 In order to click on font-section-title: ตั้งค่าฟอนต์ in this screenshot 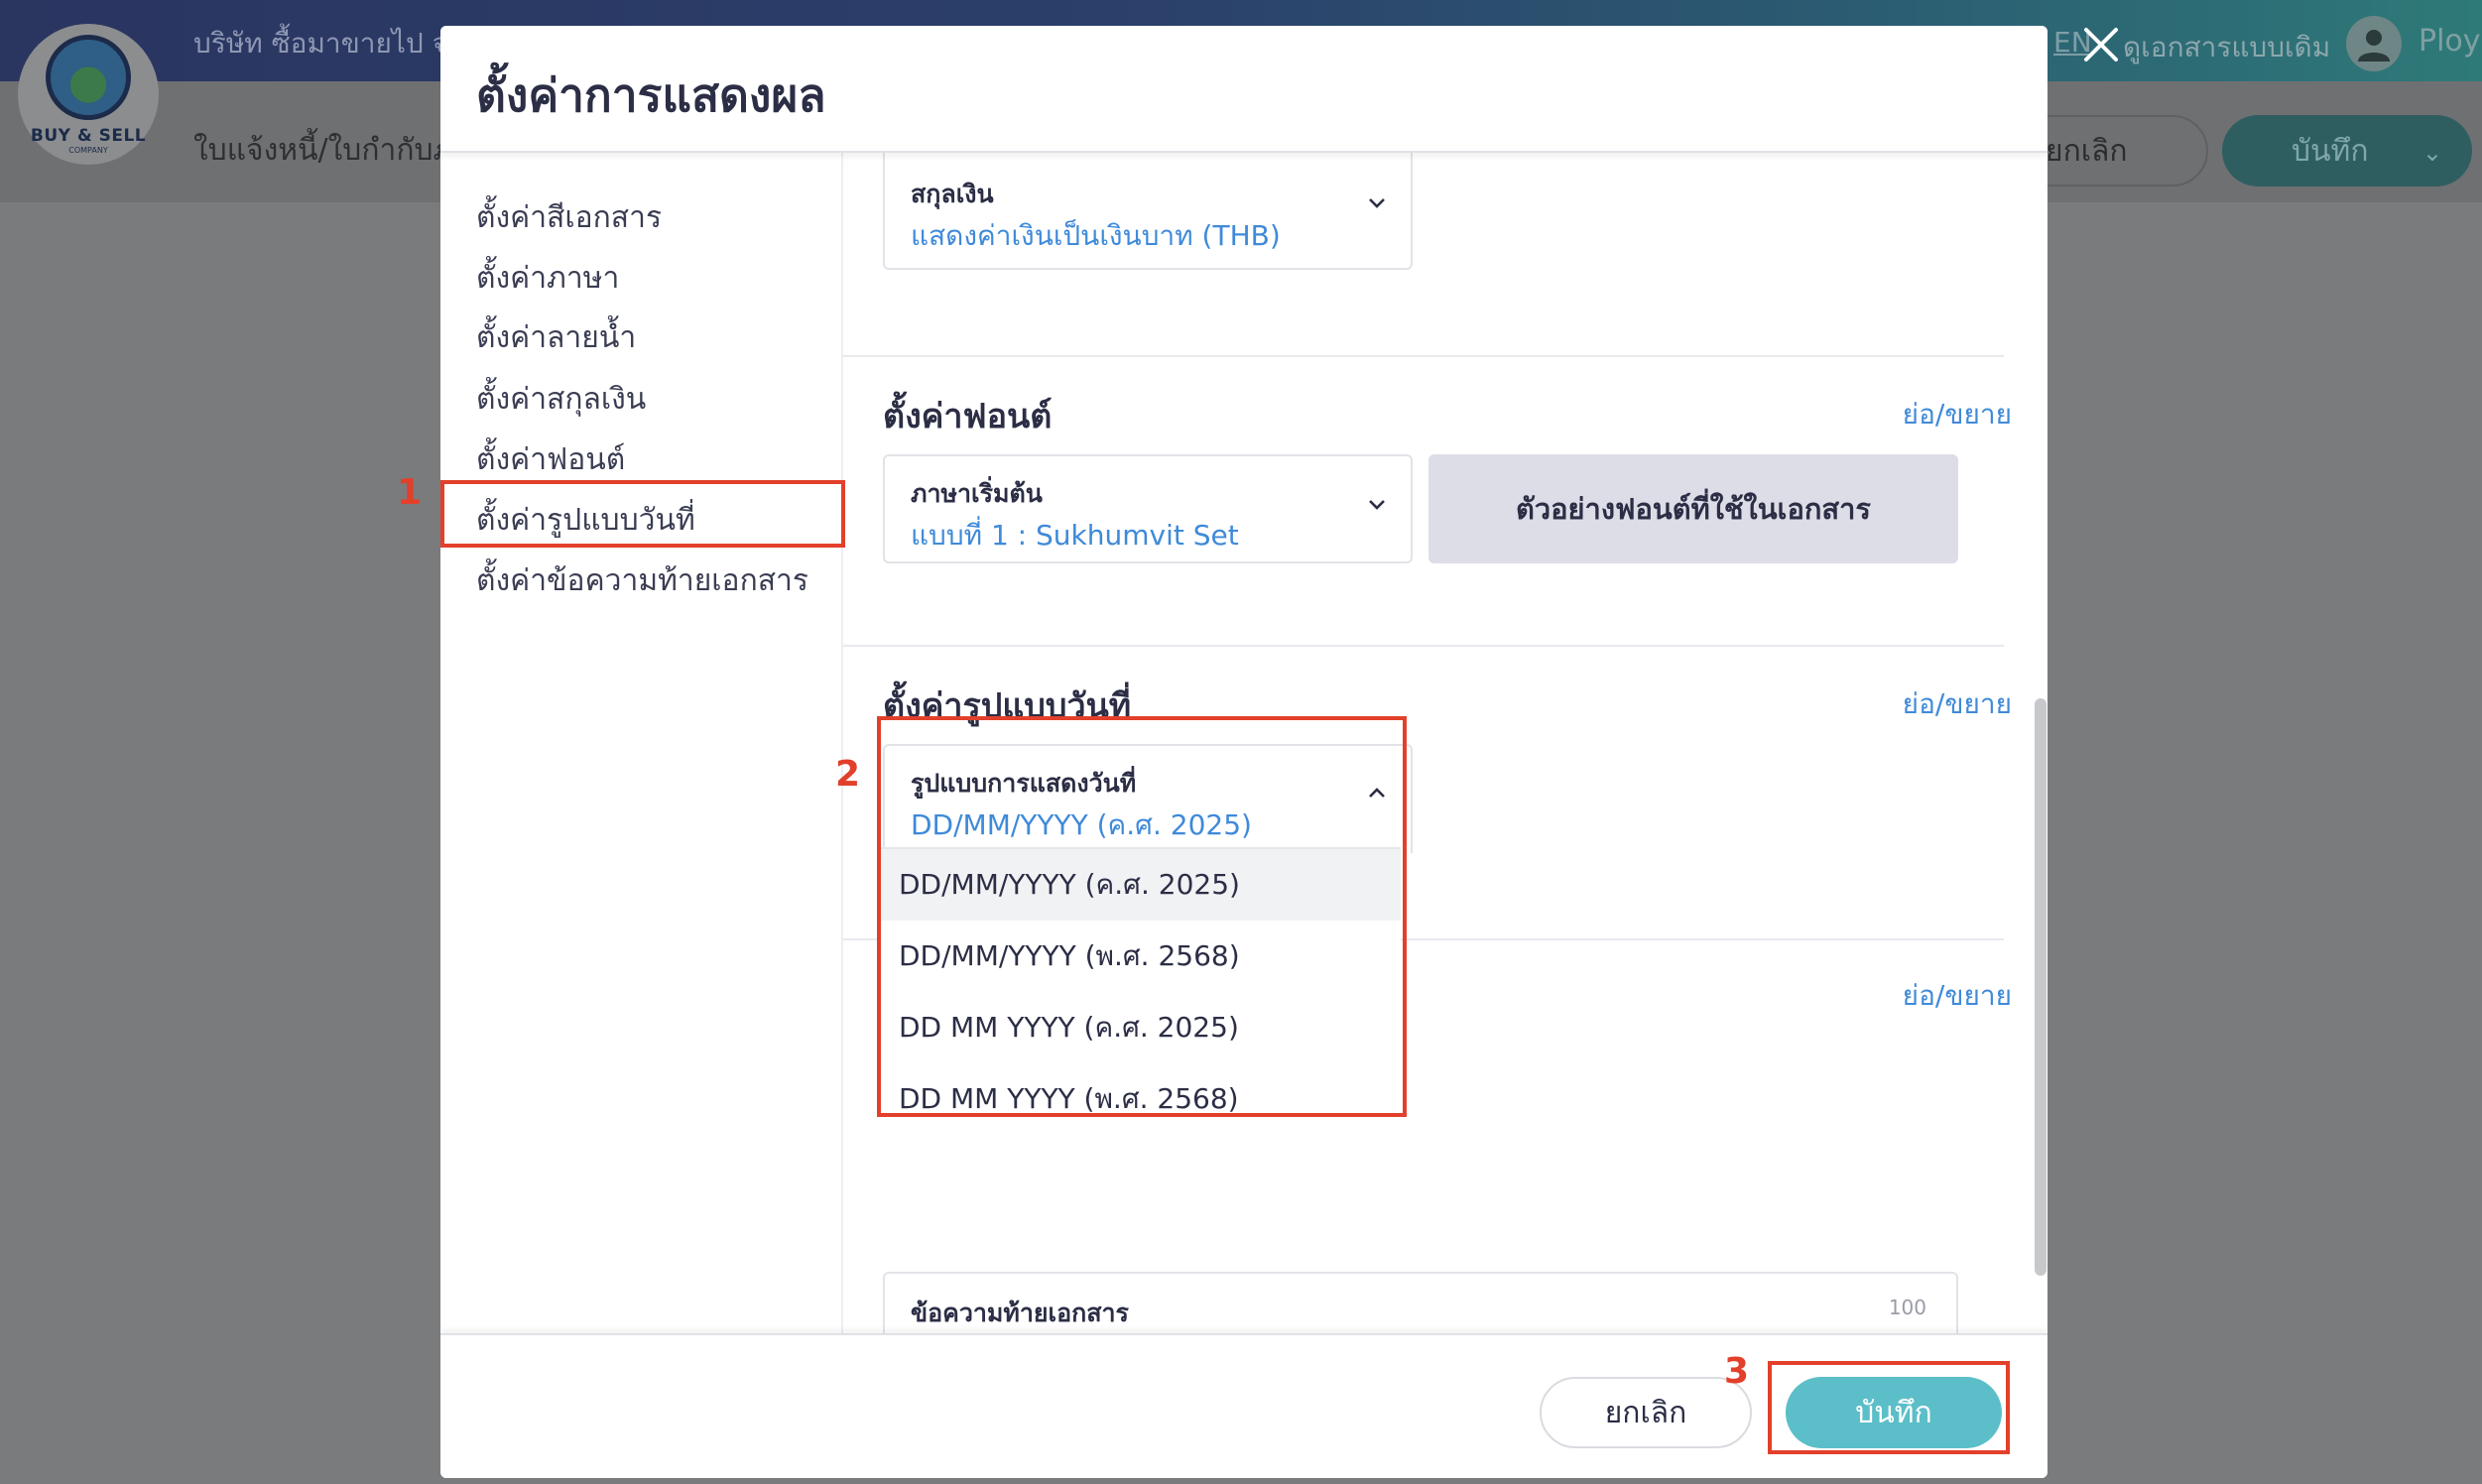, I will do `click(968, 416)`.